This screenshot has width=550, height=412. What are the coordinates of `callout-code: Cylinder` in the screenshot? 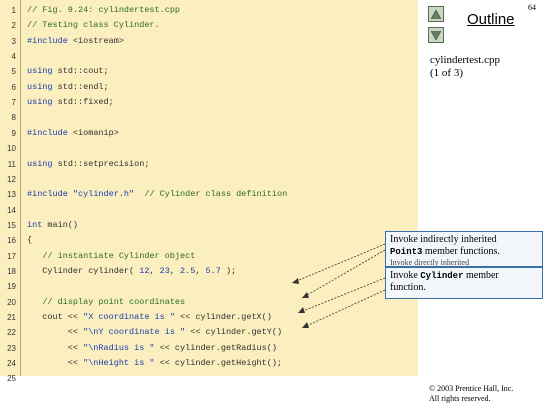 It's located at (442, 276).